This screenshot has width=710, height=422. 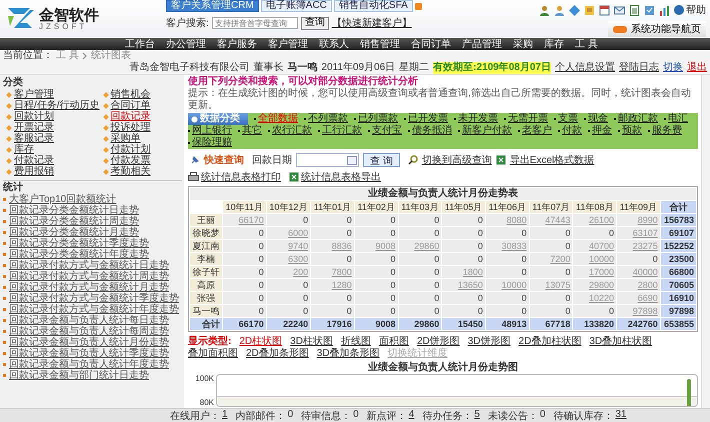 I want to click on help-link: 帮助, so click(x=696, y=10).